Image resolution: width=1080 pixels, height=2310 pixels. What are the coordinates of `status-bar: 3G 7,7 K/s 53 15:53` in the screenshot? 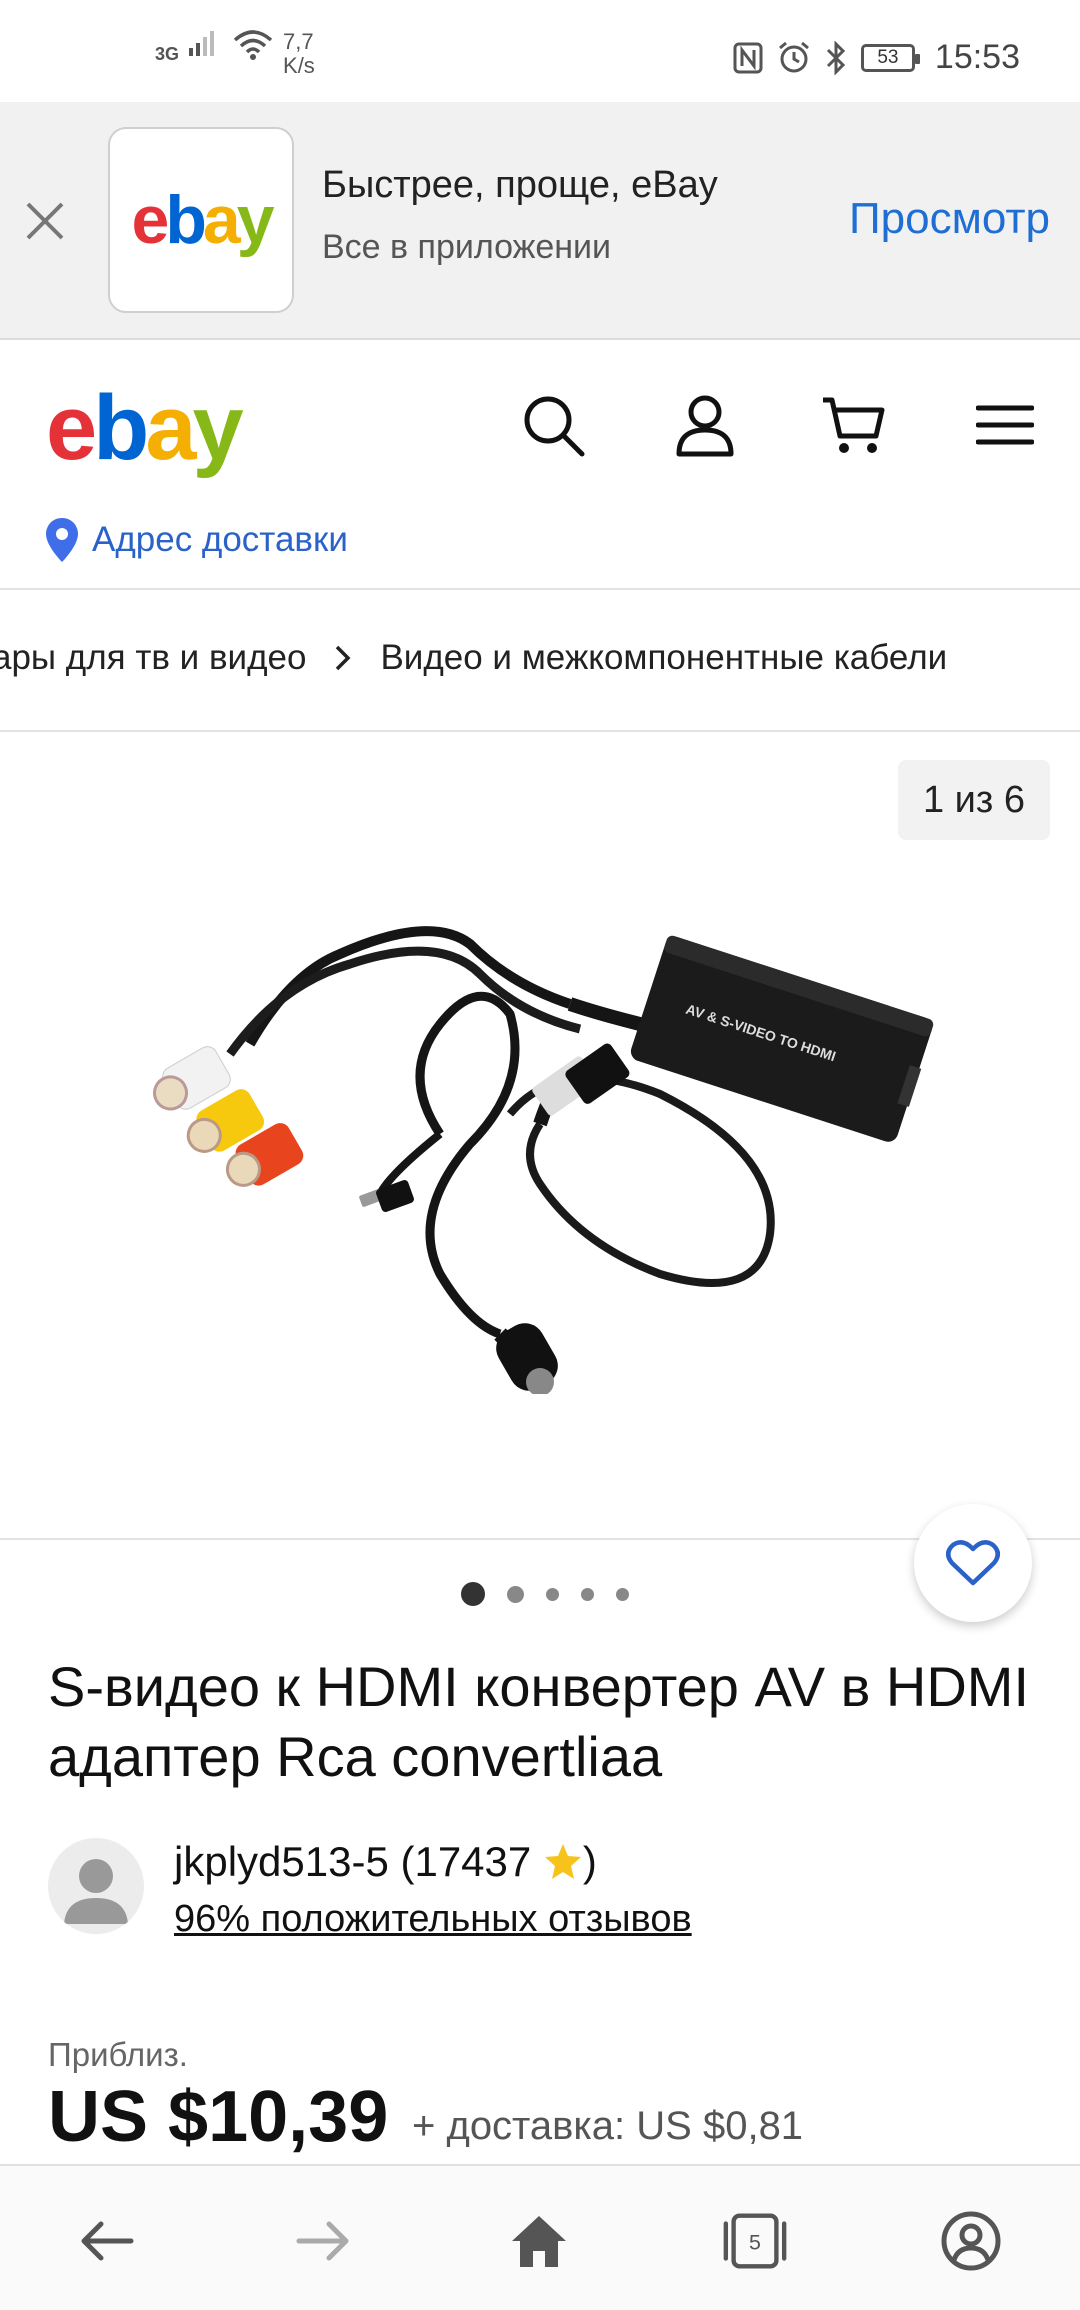 It's located at (540, 51).